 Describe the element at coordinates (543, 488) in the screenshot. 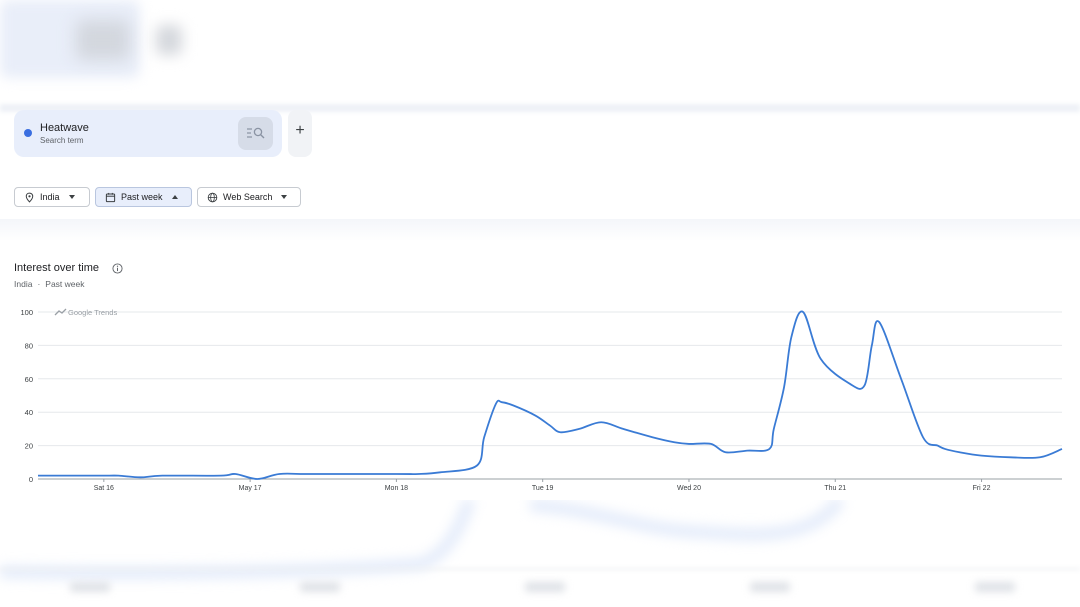

I see `x-tick-label: Tue 19` at that location.